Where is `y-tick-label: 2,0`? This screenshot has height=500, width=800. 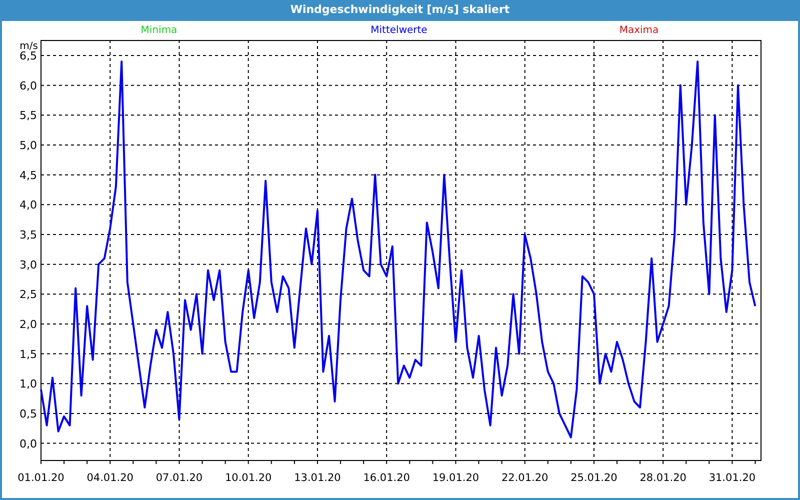 y-tick-label: 2,0 is located at coordinates (28, 324).